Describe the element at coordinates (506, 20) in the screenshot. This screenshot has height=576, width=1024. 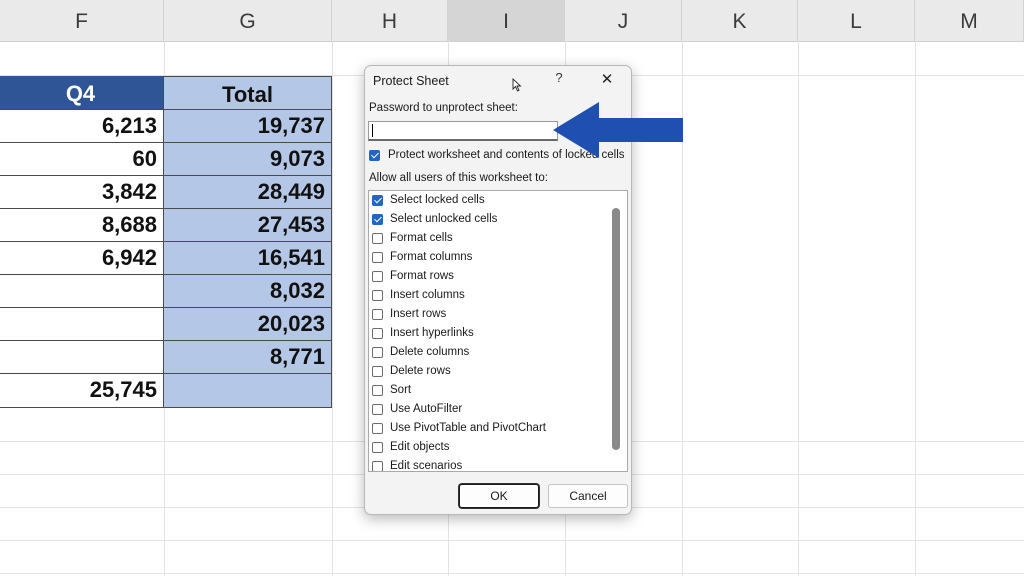
I see `column-header-i: I` at that location.